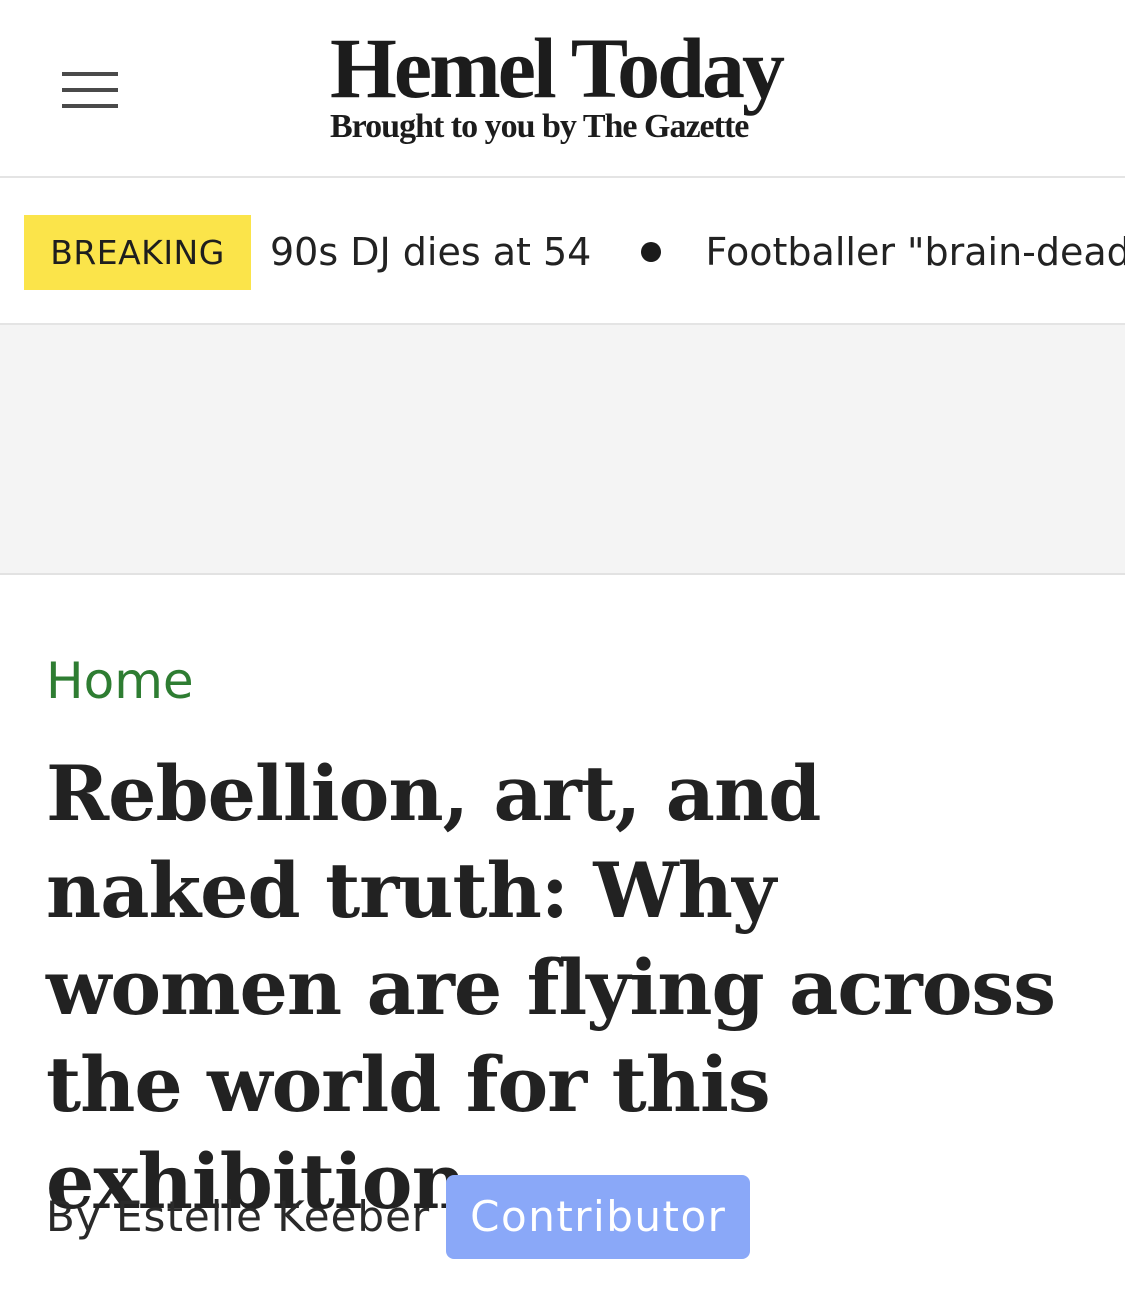  Describe the element at coordinates (651, 251) in the screenshot. I see `bullet-dot-icon` at that location.